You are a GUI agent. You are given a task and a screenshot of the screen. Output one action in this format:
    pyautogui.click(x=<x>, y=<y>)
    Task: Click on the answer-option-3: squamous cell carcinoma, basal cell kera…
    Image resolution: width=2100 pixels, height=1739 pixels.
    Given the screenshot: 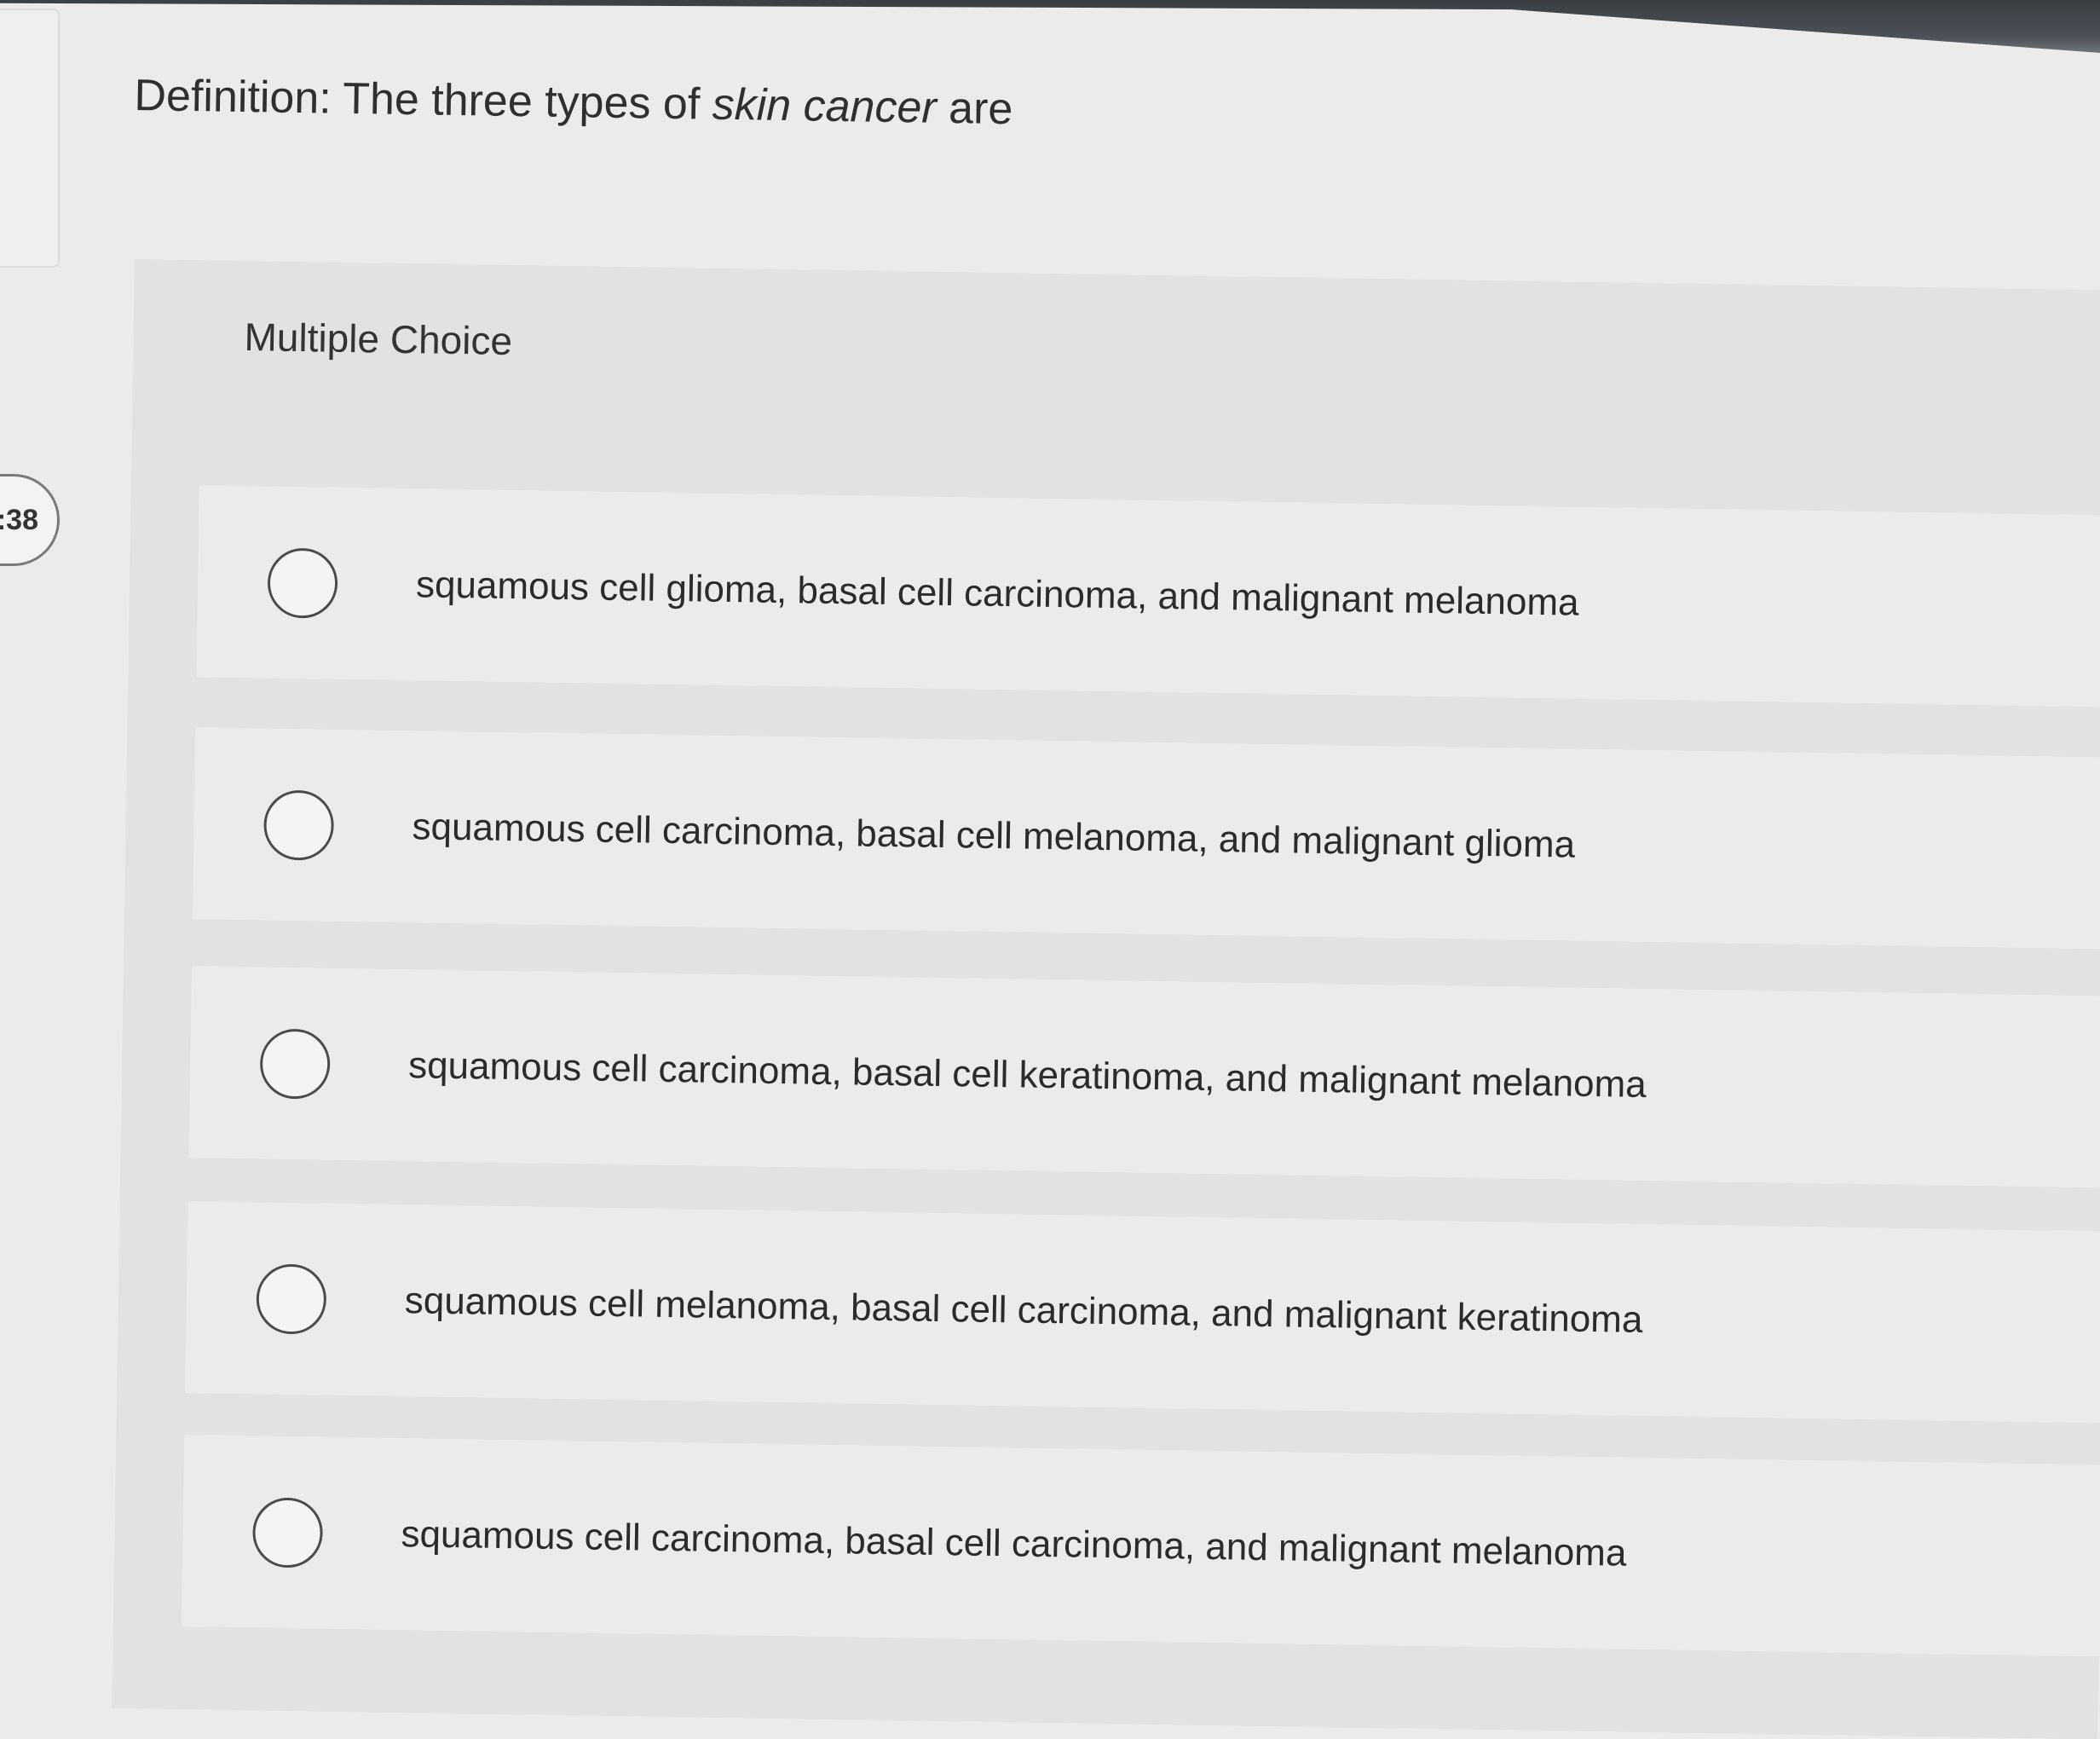 What is the action you would take?
    pyautogui.click(x=1144, y=1077)
    